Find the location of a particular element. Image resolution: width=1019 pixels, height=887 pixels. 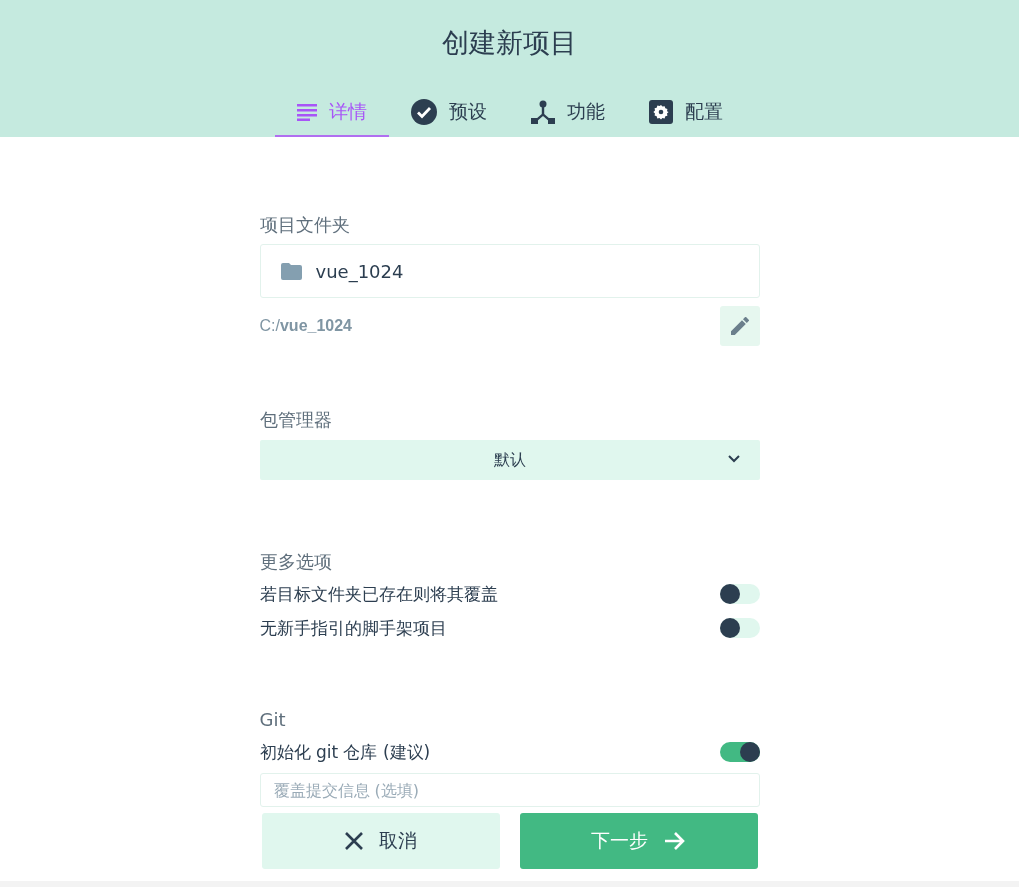

arrow-right-icon is located at coordinates (675, 841).